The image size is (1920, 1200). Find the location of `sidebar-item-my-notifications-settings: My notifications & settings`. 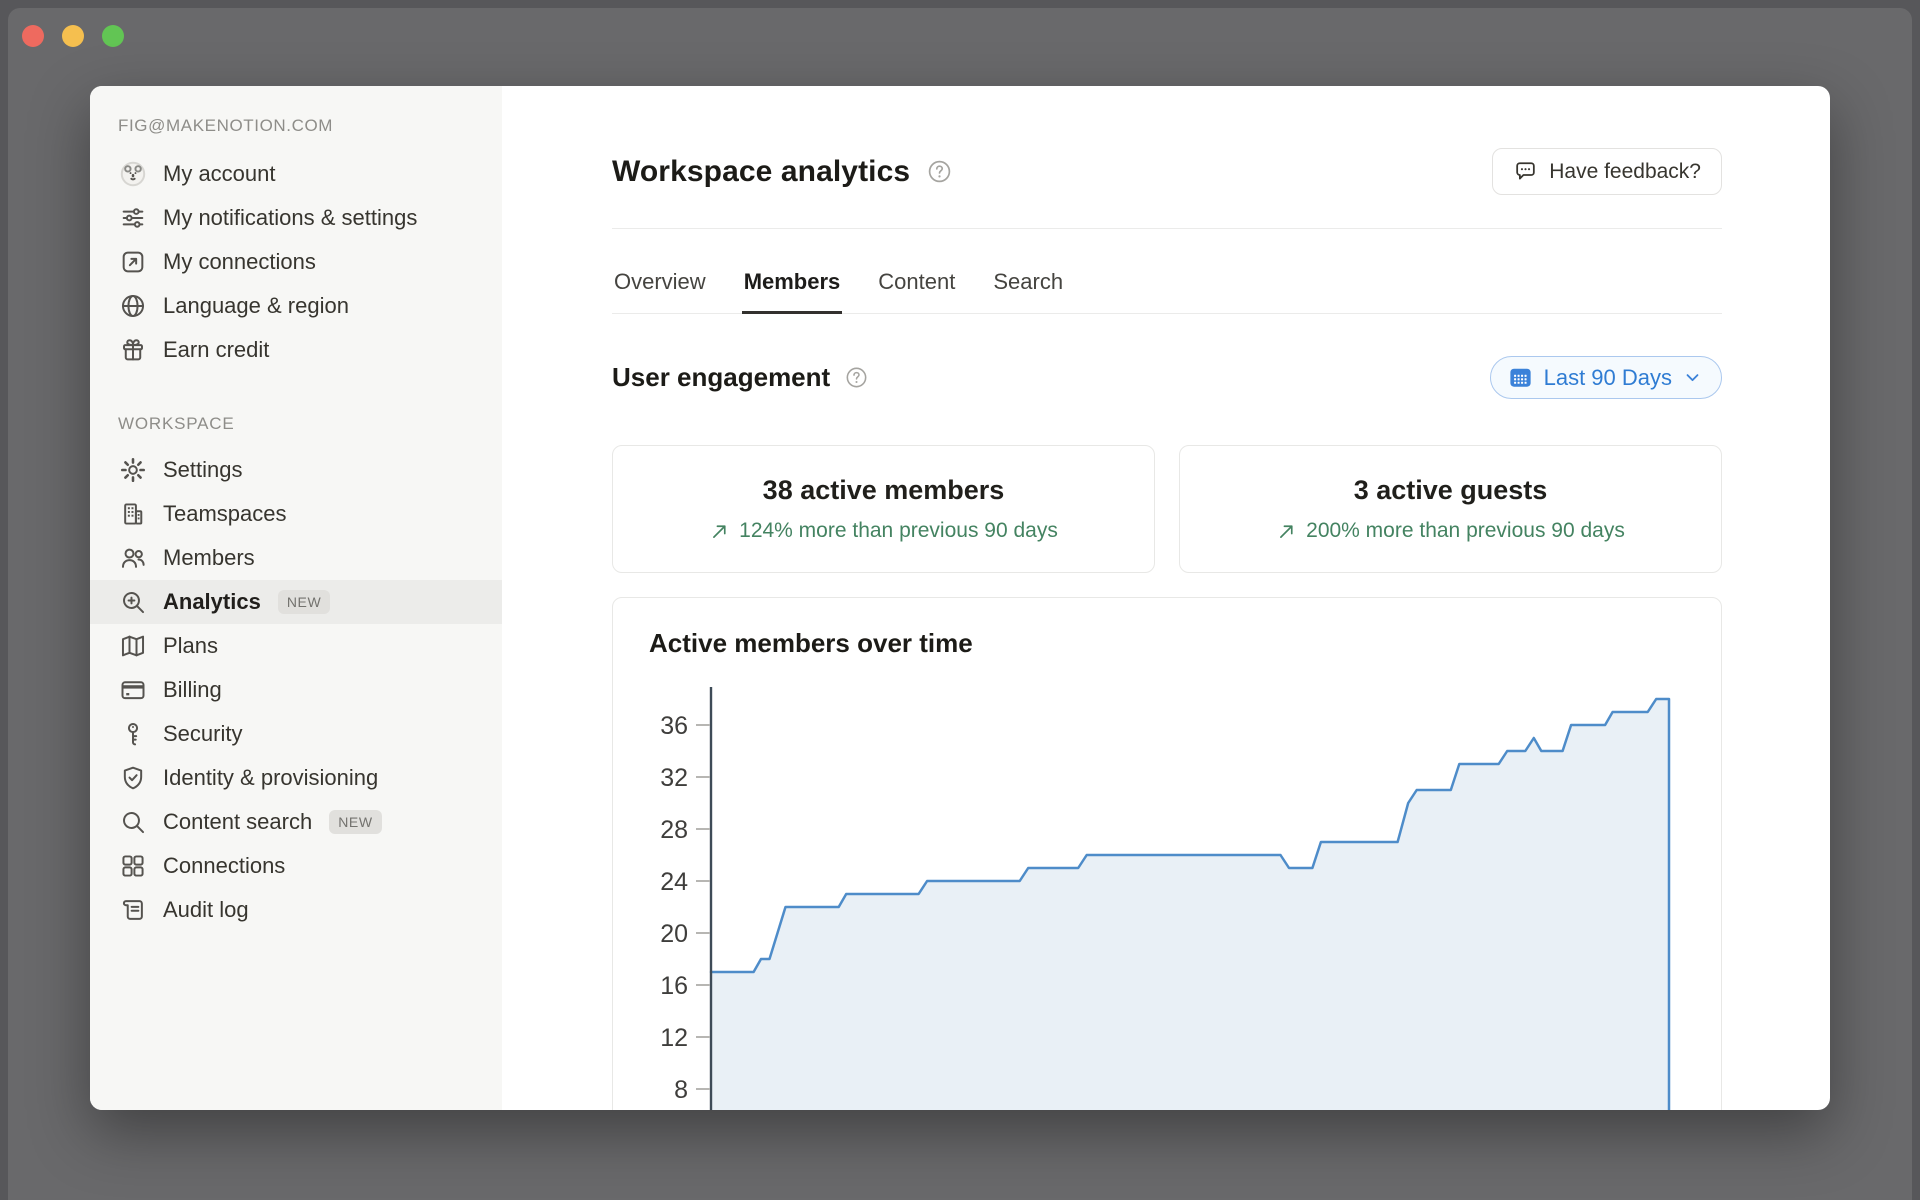

sidebar-item-my-notifications-settings: My notifications & settings is located at coordinates (296, 218).